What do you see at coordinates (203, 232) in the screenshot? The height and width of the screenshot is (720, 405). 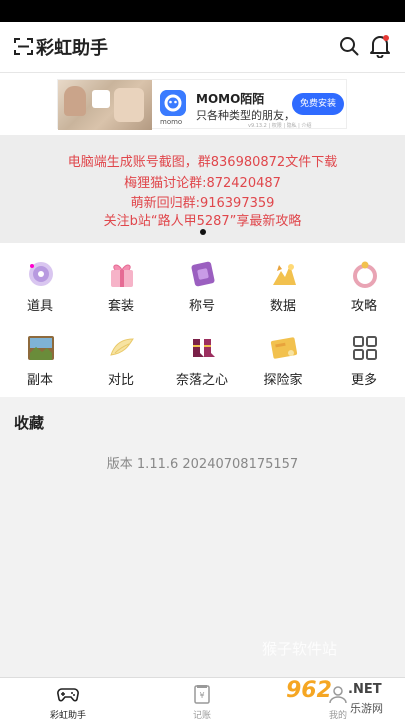 I see `carousel-indicator` at bounding box center [203, 232].